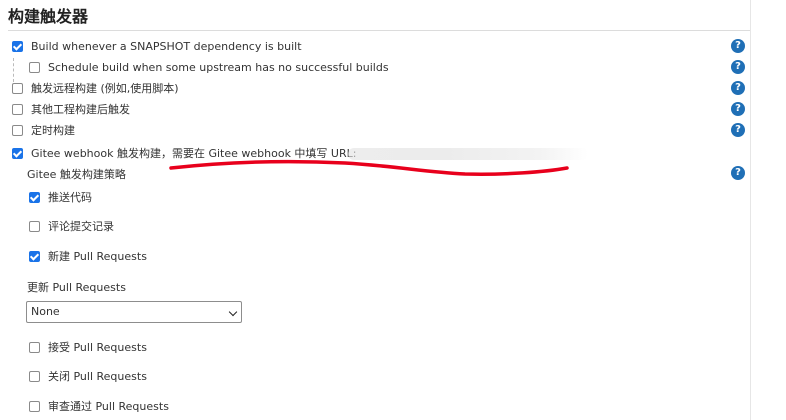 The image size is (786, 420). Describe the element at coordinates (17, 109) in the screenshot. I see `after-other-trigger-checkbox` at that location.